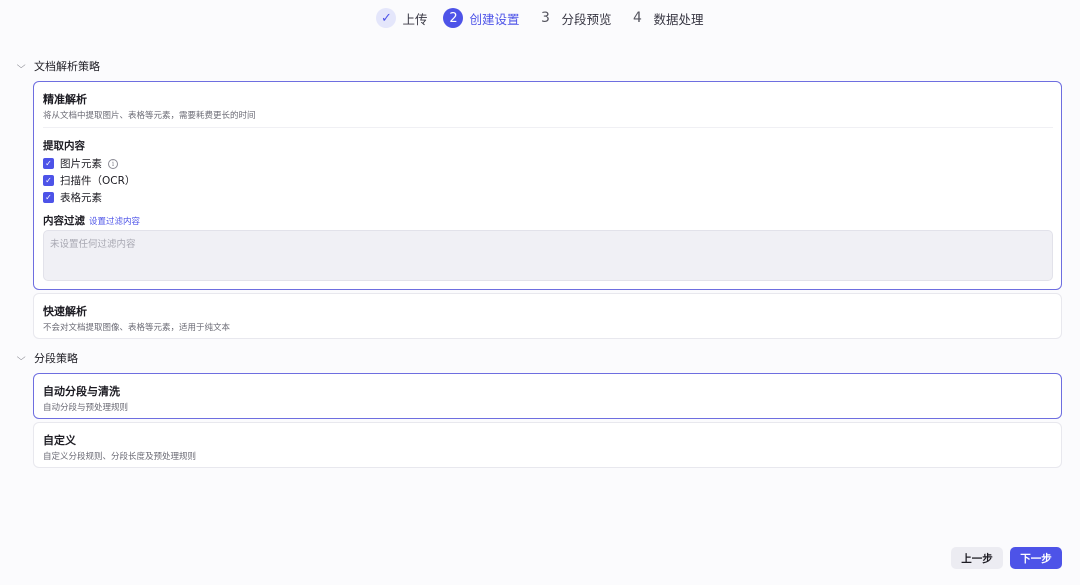 This screenshot has width=1080, height=585. I want to click on auto-segment-option: 自动分段与清洗 自动分段与预处理规则, so click(547, 396).